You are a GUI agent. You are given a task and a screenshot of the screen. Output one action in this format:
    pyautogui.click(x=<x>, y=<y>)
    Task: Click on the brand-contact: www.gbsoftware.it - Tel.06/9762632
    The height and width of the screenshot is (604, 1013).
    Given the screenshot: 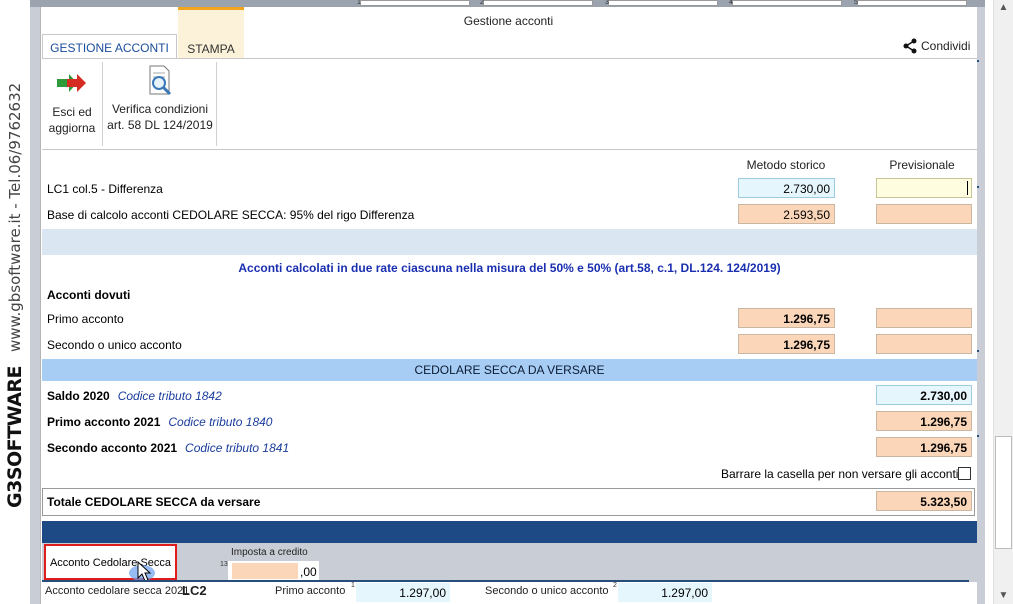 What is the action you would take?
    pyautogui.click(x=15, y=217)
    